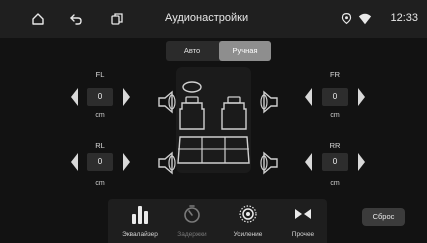 This screenshot has width=427, height=243. What do you see at coordinates (76, 19) in the screenshot?
I see `back-icon` at bounding box center [76, 19].